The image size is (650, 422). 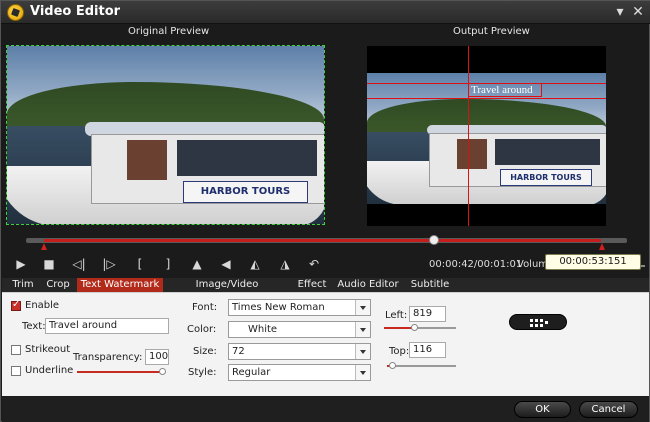 I want to click on left-position-input: 819, so click(x=427, y=314).